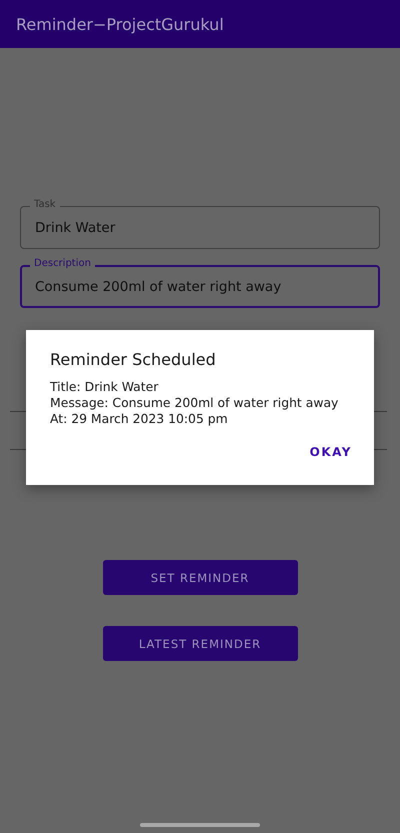 The width and height of the screenshot is (400, 833). I want to click on reminder-button: SET REMINDER, so click(200, 577).